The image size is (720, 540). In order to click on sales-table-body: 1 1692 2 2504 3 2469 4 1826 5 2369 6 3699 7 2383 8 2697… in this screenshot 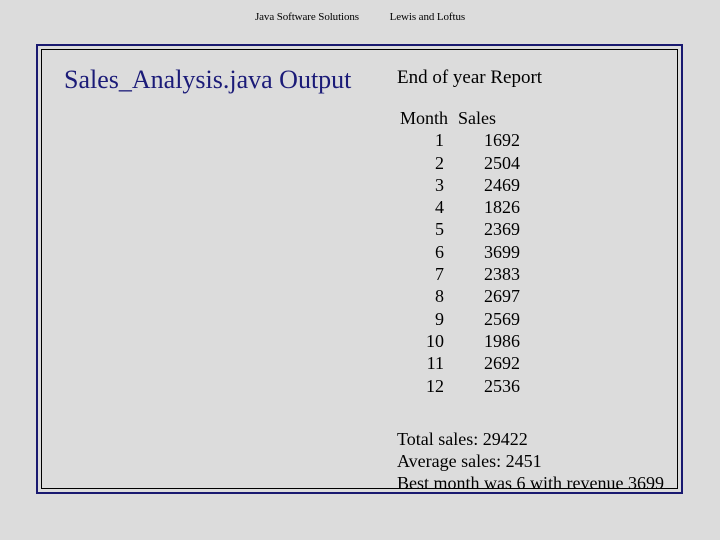, I will do `click(458, 263)`.